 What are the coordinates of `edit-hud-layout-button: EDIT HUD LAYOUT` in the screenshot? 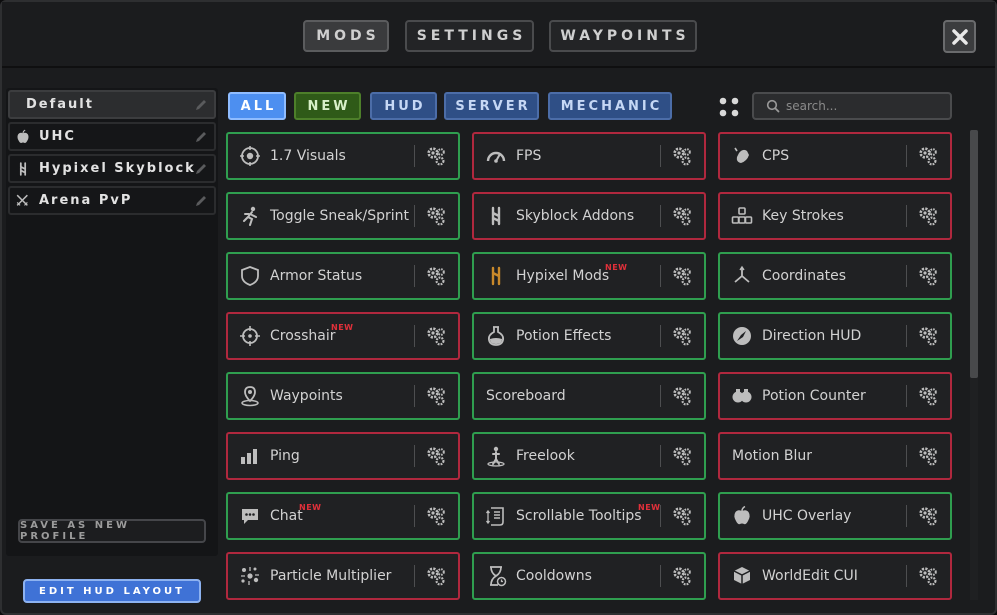 It's located at (112, 591).